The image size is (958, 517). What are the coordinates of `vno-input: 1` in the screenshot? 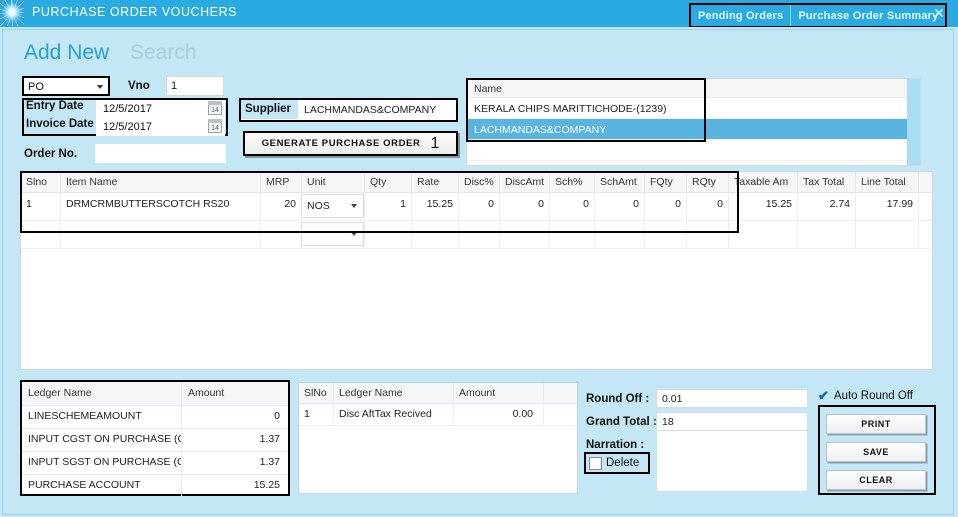 It's located at (195, 86).